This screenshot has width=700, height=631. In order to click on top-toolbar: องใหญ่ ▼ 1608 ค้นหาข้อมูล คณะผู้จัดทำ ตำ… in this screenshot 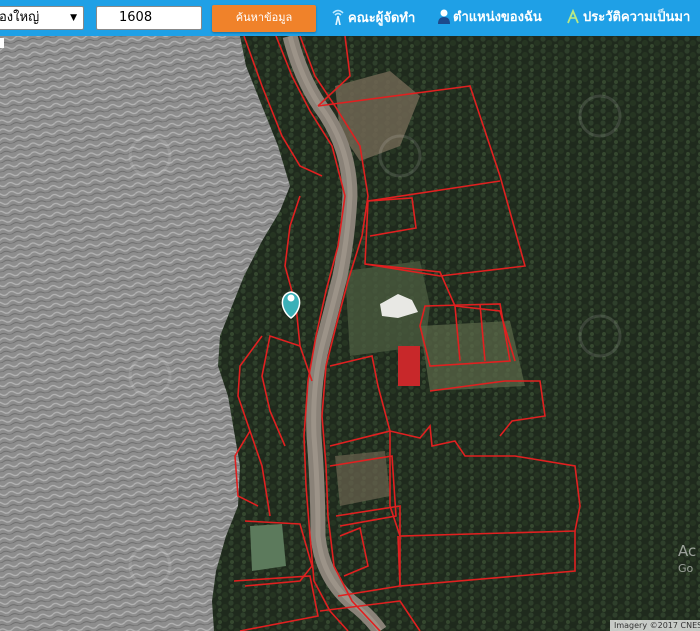, I will do `click(350, 18)`.